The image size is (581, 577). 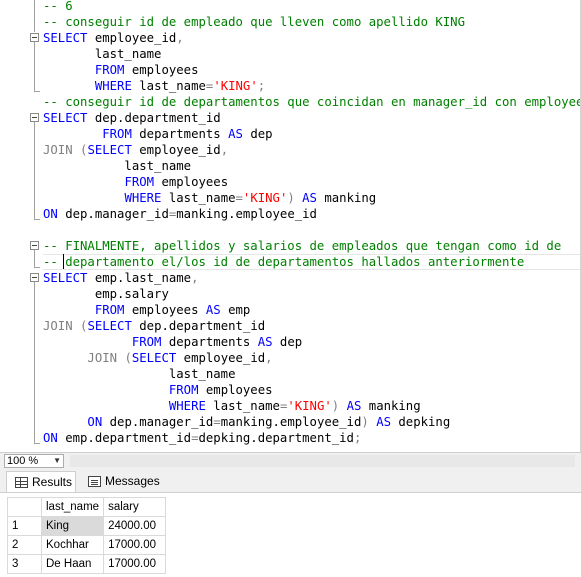 I want to click on table-cell: 24000.00, so click(x=135, y=526).